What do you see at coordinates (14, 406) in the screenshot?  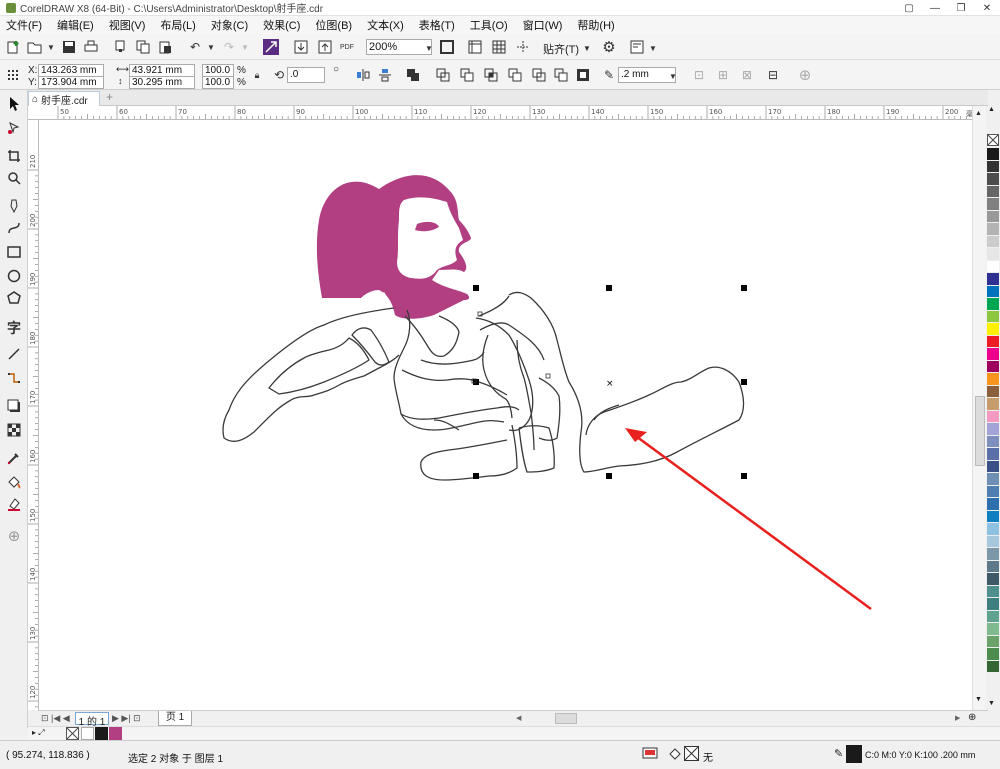 I see `drop-shadow-tool-icon` at bounding box center [14, 406].